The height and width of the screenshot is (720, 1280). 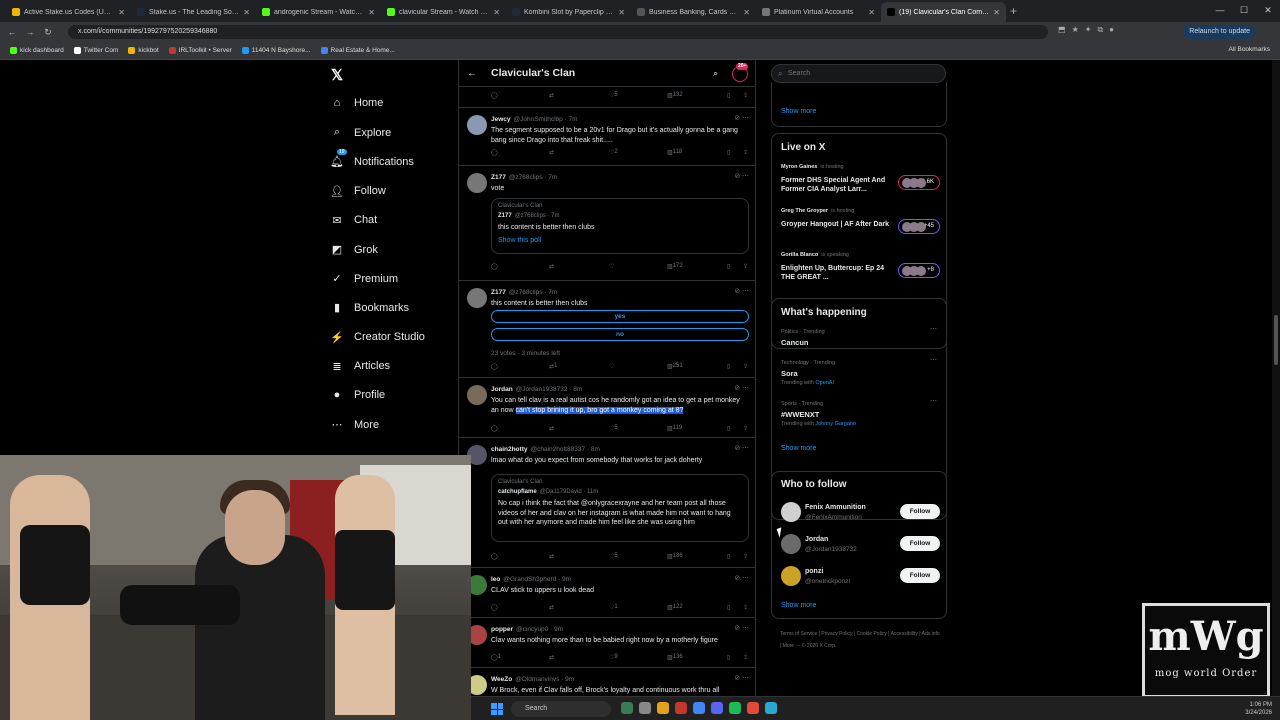 What do you see at coordinates (675, 657) in the screenshot?
I see `views-icon: ▥ 136` at bounding box center [675, 657].